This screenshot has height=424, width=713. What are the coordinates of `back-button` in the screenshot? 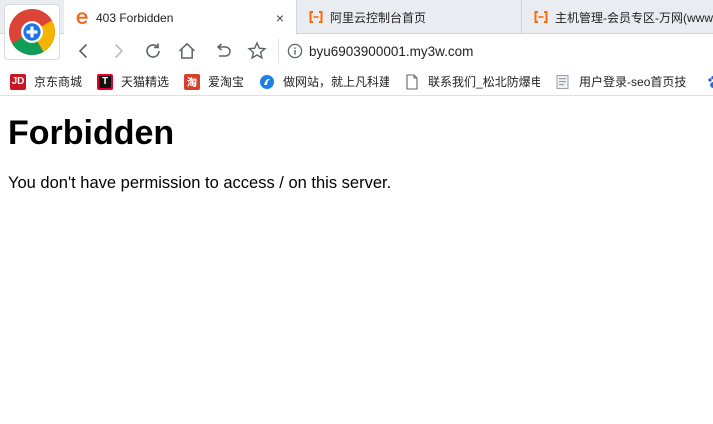 It's located at (84, 51).